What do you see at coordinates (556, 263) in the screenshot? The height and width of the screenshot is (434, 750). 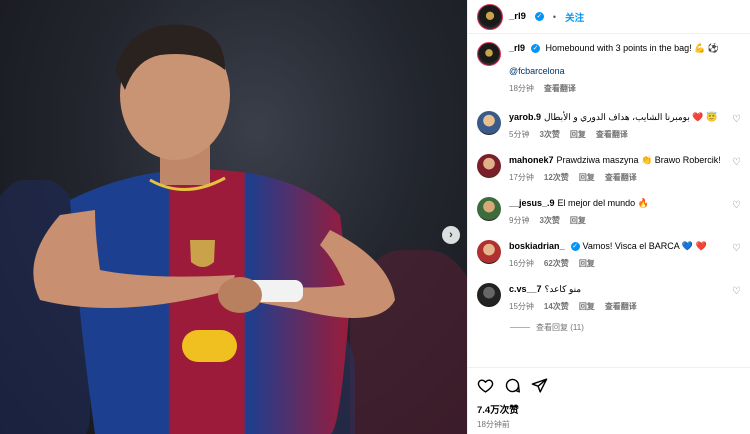 I see `comment-likes: 62次赞` at bounding box center [556, 263].